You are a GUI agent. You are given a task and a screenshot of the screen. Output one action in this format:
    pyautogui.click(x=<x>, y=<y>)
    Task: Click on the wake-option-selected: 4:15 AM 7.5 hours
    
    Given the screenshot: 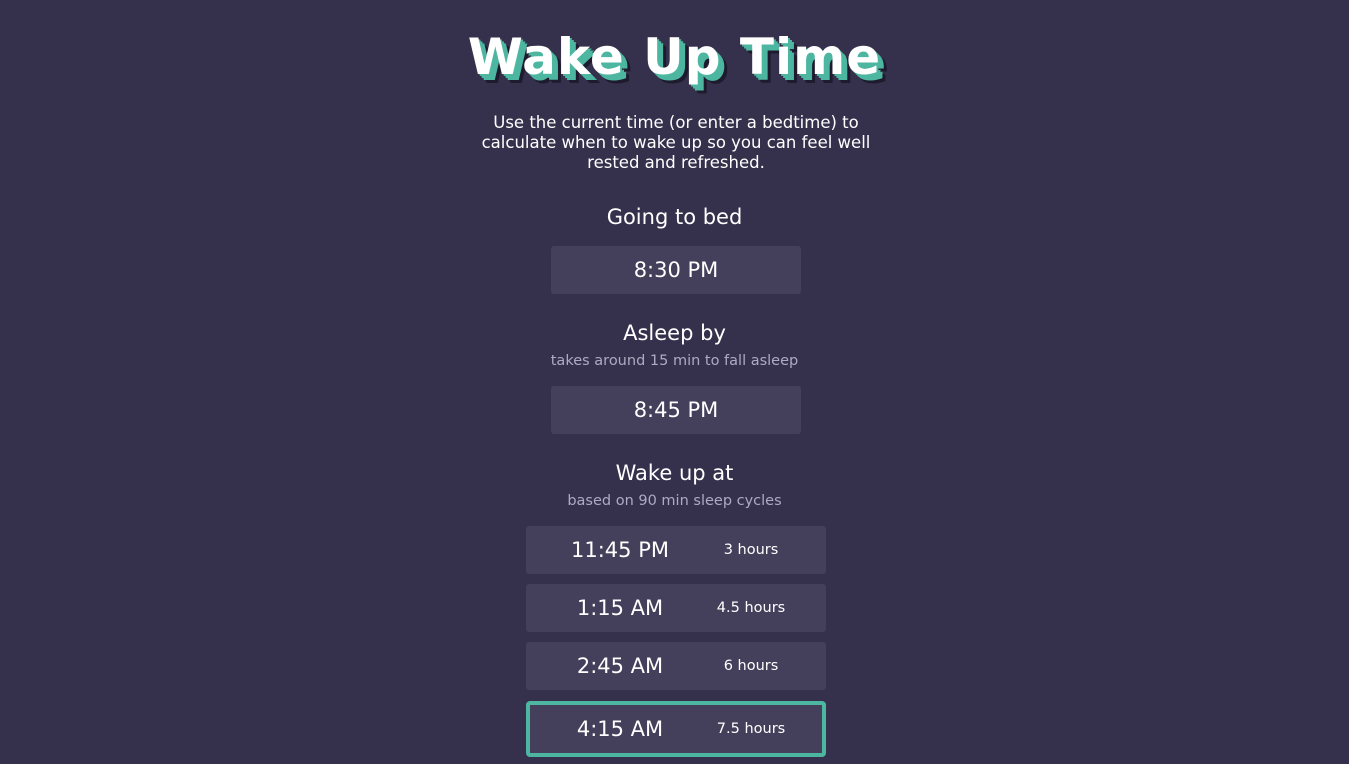 What is the action you would take?
    pyautogui.click(x=676, y=729)
    